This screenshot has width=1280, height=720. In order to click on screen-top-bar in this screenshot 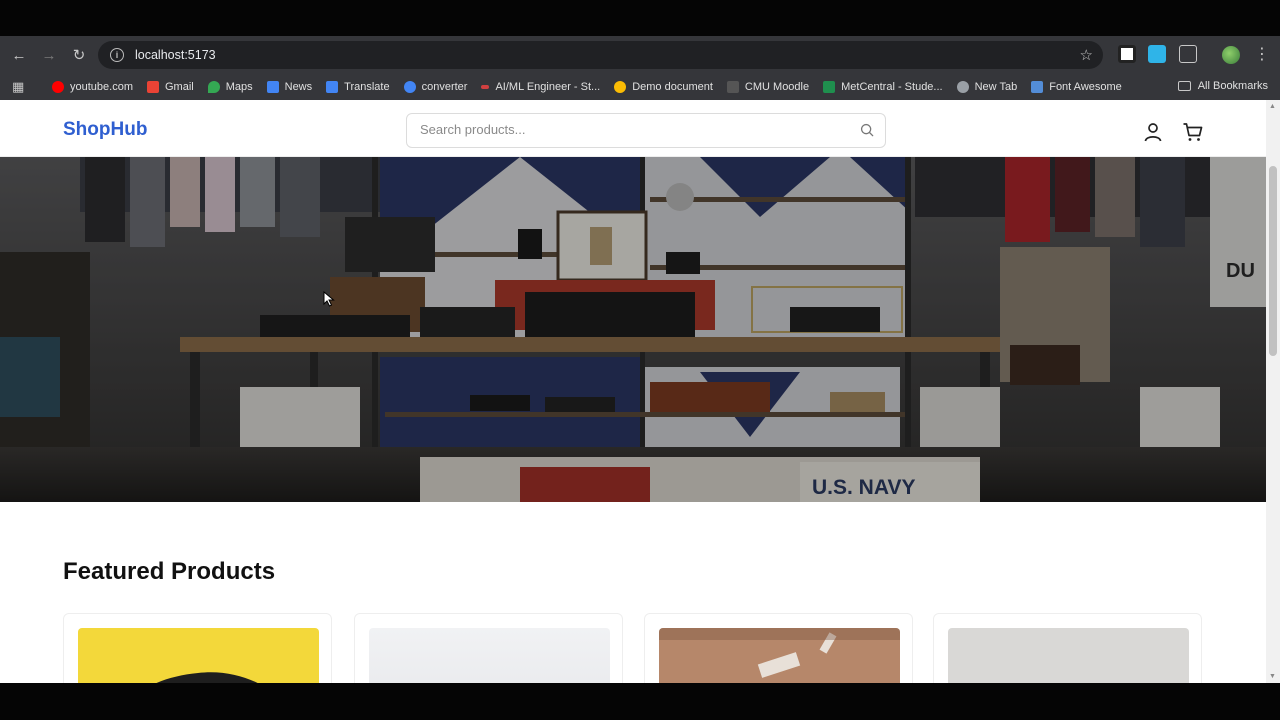, I will do `click(640, 18)`.